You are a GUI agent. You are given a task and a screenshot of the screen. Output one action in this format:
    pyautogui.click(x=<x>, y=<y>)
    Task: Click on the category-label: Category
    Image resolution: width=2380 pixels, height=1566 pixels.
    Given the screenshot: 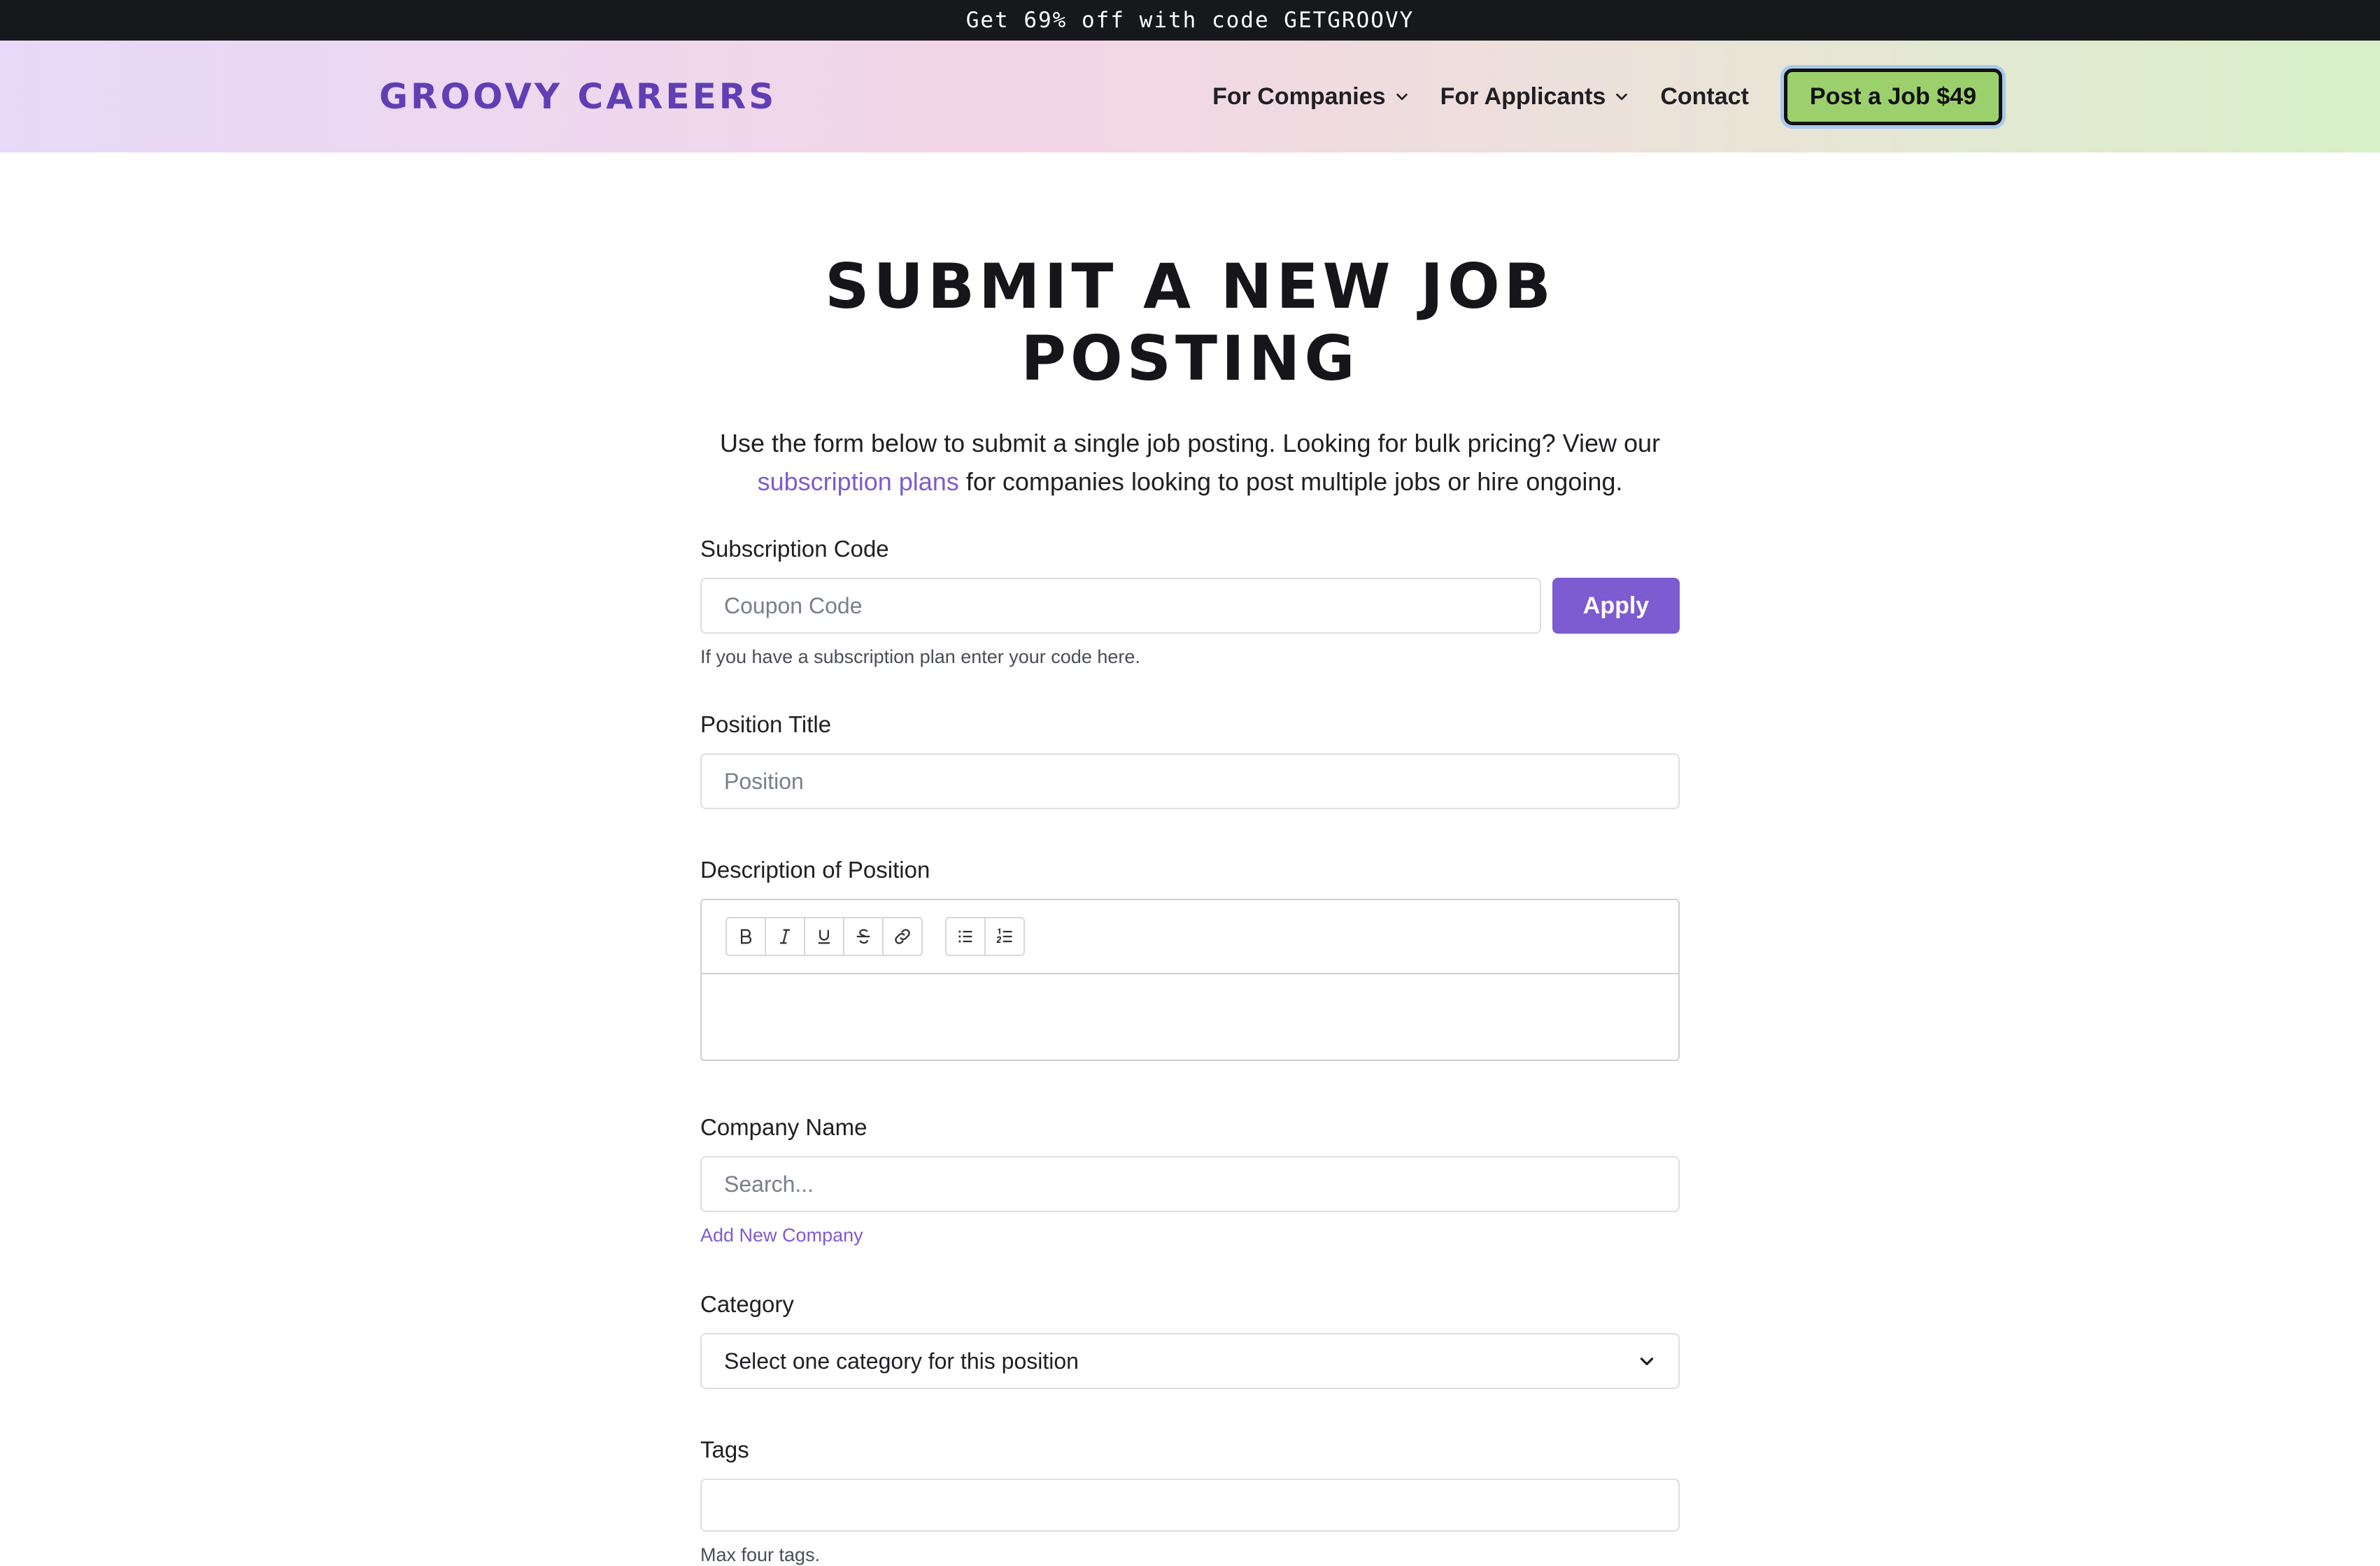 What is the action you would take?
    pyautogui.click(x=747, y=1304)
    